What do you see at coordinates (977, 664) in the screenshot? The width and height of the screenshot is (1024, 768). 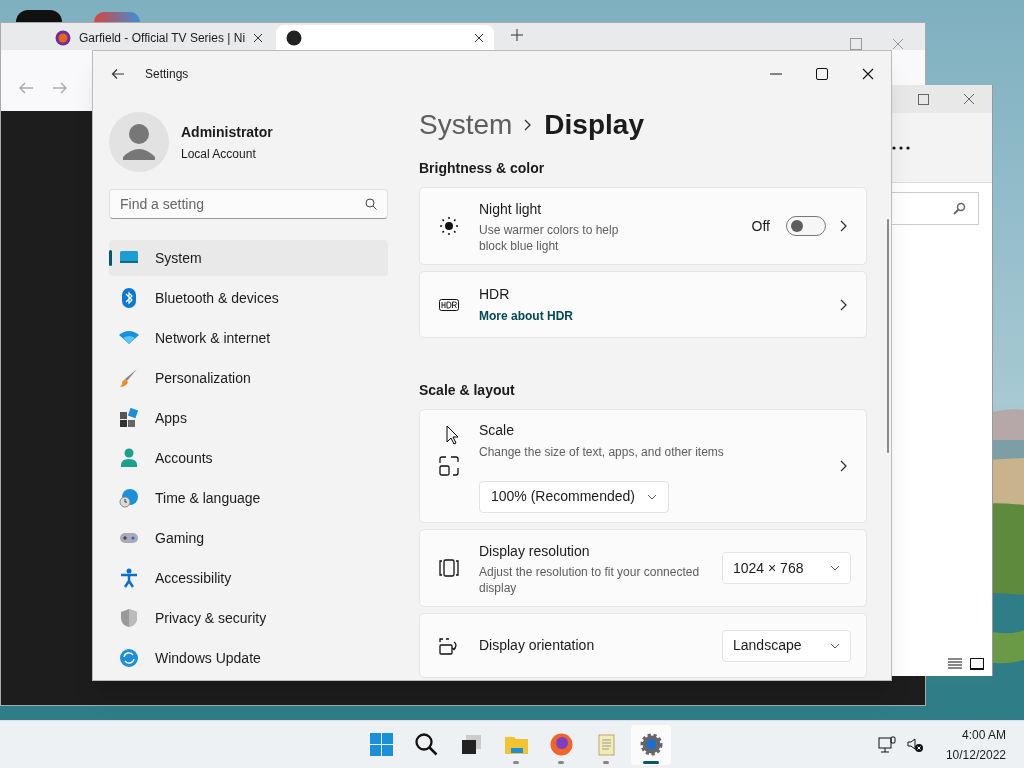 I see `panel-view-icon` at bounding box center [977, 664].